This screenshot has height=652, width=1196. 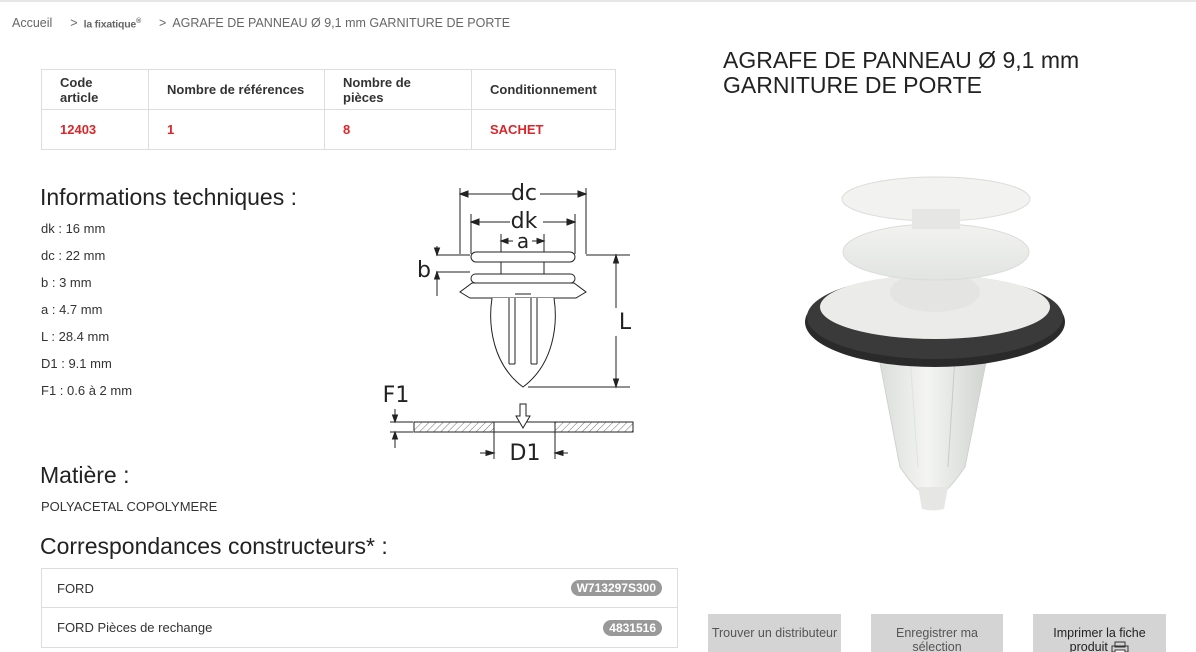 What do you see at coordinates (508, 323) in the screenshot?
I see `technical-diagram: dc dk a b L F1 D1` at bounding box center [508, 323].